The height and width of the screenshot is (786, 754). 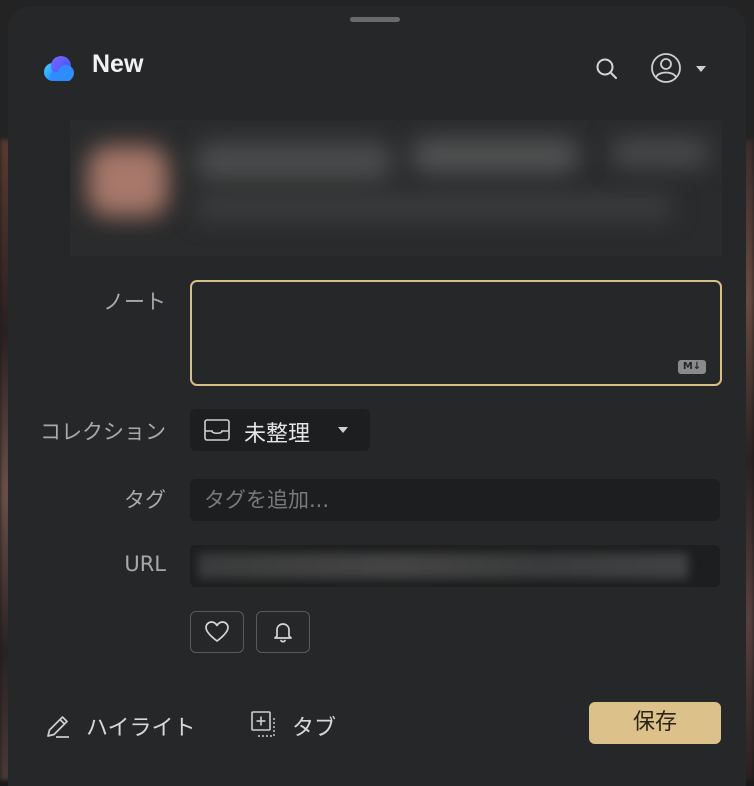 I want to click on url-field, so click(x=455, y=566).